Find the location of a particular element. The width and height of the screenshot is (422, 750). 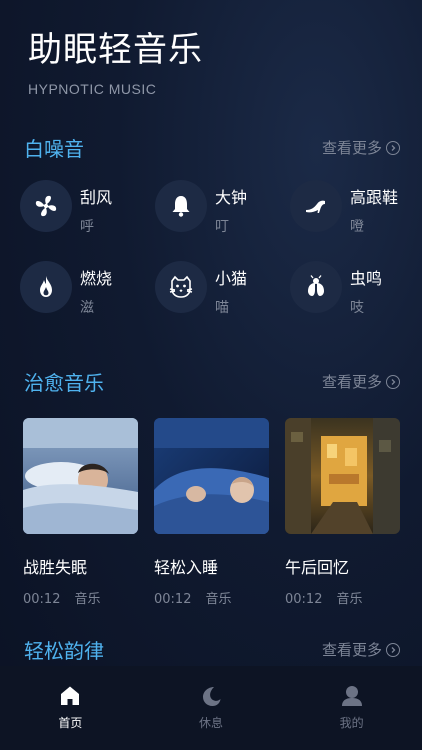

cat-icon is located at coordinates (181, 287).